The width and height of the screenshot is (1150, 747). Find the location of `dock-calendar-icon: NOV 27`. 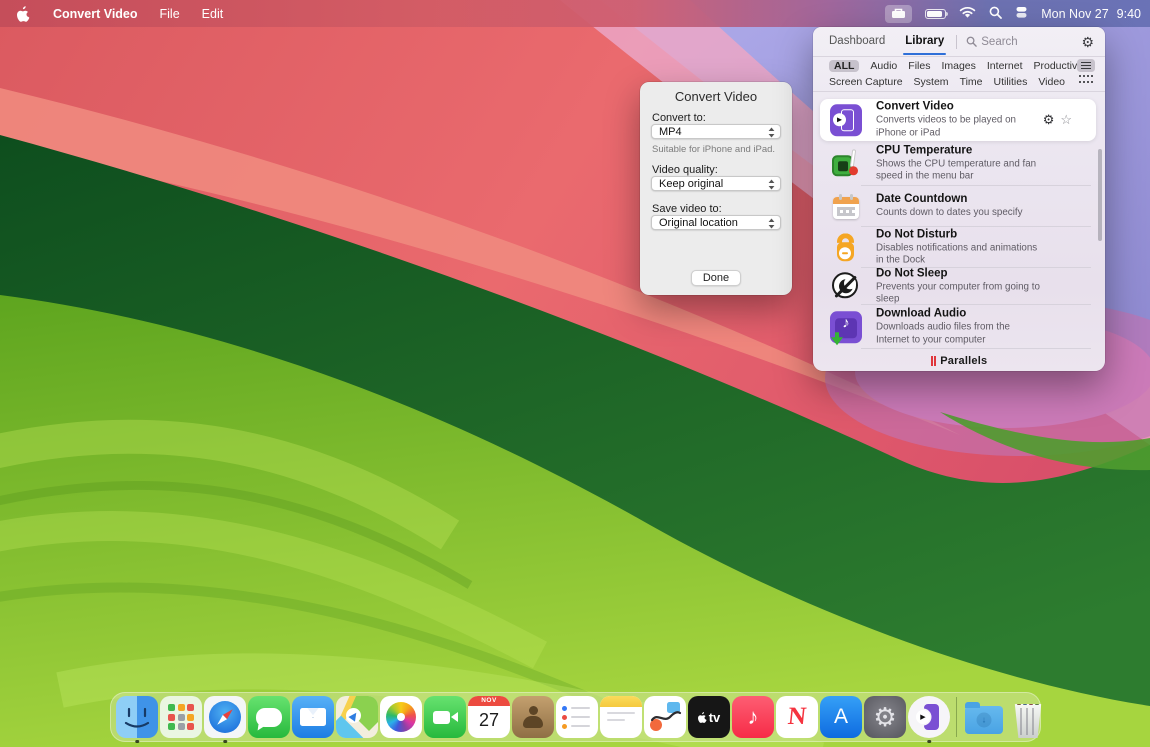

dock-calendar-icon: NOV 27 is located at coordinates (489, 717).